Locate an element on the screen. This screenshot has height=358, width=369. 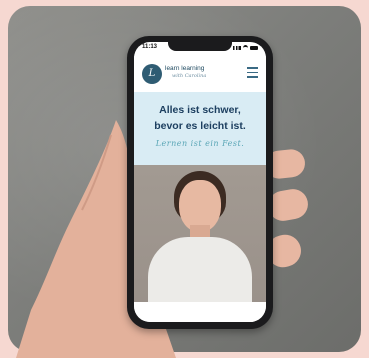
hero-heading-line-1: Alles ist schwer, is located at coordinates (200, 110).